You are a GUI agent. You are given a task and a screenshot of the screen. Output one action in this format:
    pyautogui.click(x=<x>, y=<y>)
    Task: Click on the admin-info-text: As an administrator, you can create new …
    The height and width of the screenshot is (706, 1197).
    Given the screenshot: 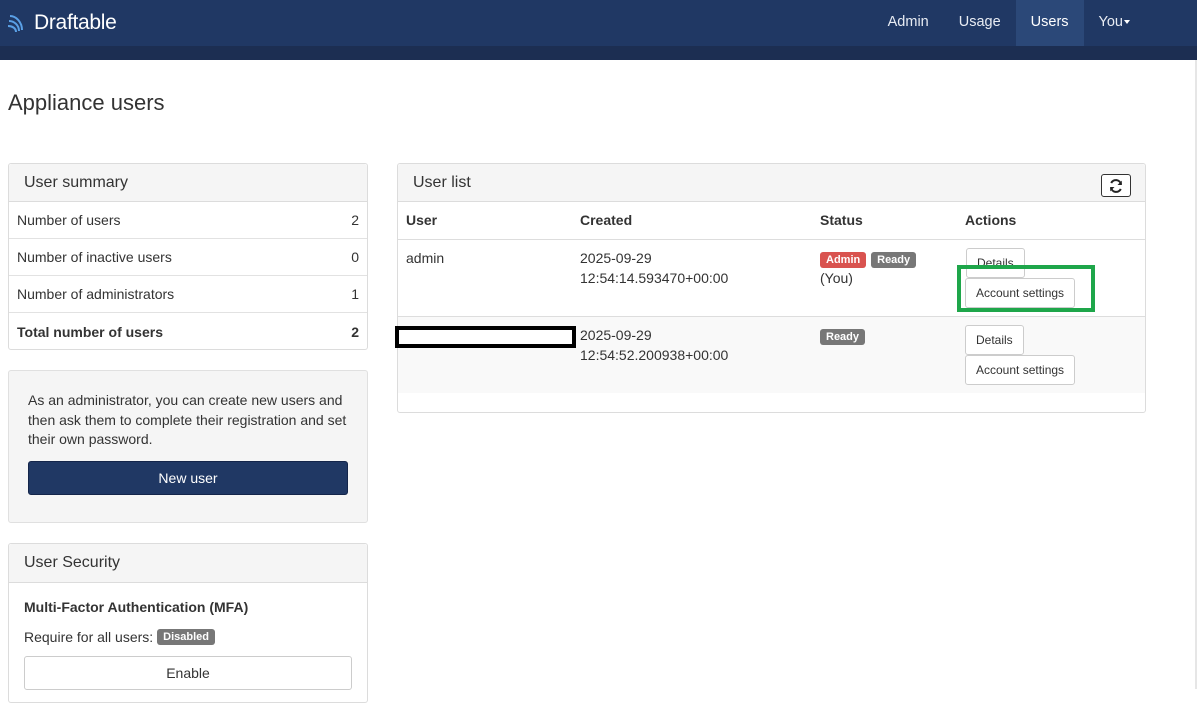 What is the action you would take?
    pyautogui.click(x=187, y=419)
    